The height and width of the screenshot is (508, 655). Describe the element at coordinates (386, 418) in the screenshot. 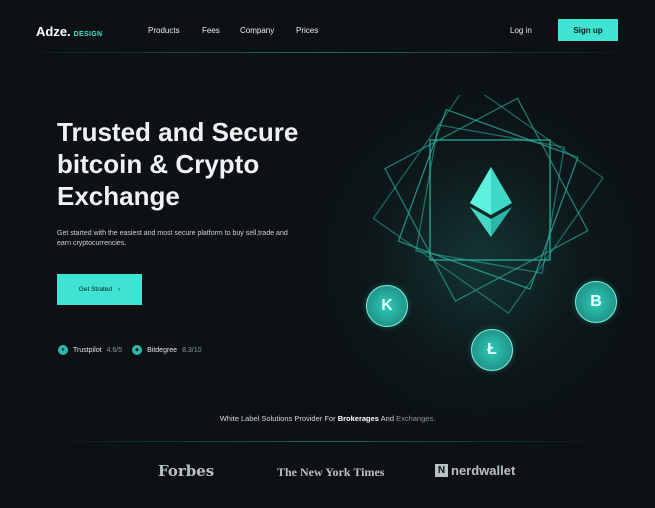

I see `tagline-and: And` at that location.